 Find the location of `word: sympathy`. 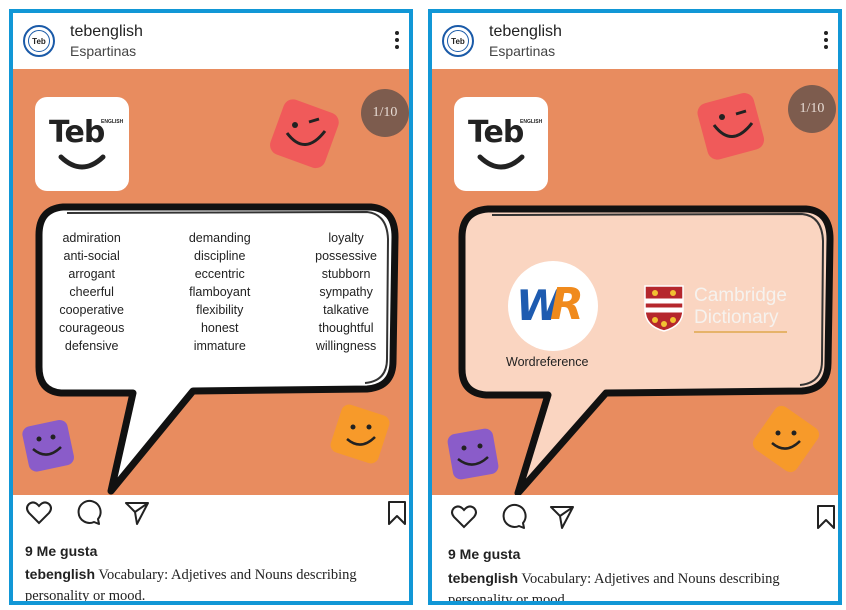

word: sympathy is located at coordinates (346, 292).